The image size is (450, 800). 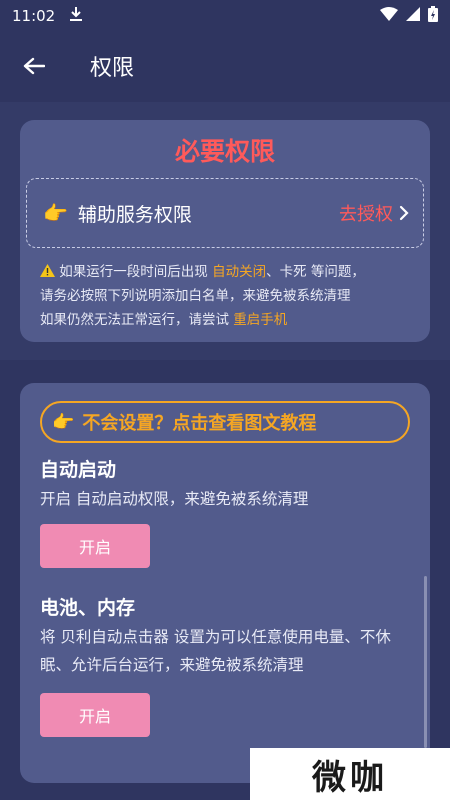 I want to click on download-icon, so click(x=76, y=16).